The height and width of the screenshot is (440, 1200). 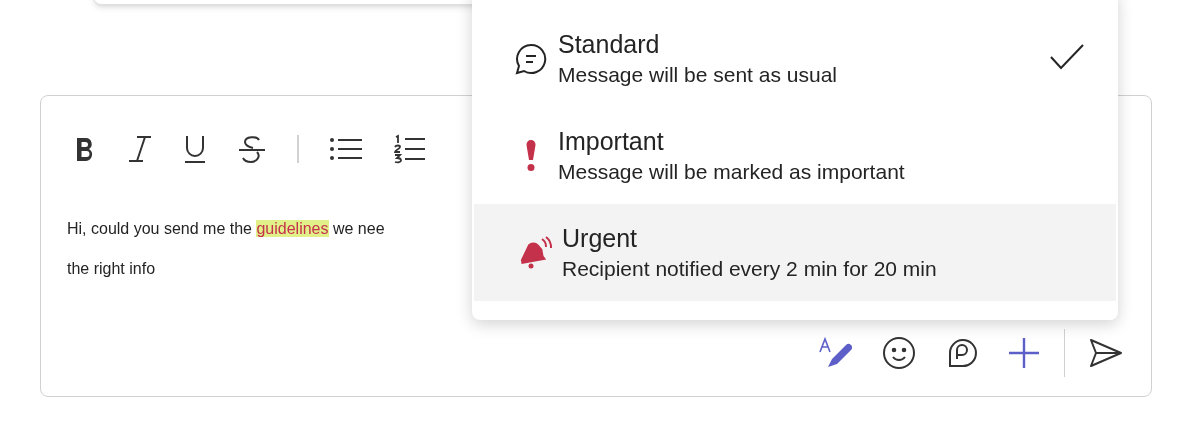 I want to click on numbered-list-icon, so click(x=410, y=149).